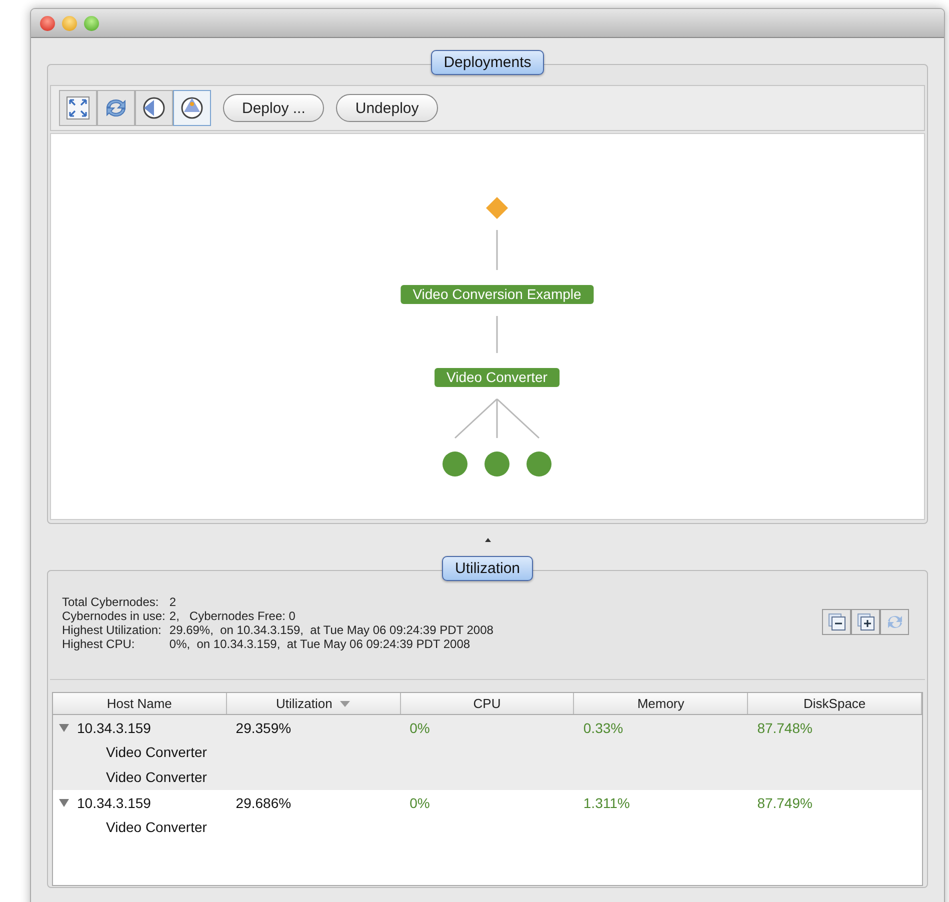 Image resolution: width=949 pixels, height=902 pixels. What do you see at coordinates (487, 703) in the screenshot?
I see `column-header: CPU` at bounding box center [487, 703].